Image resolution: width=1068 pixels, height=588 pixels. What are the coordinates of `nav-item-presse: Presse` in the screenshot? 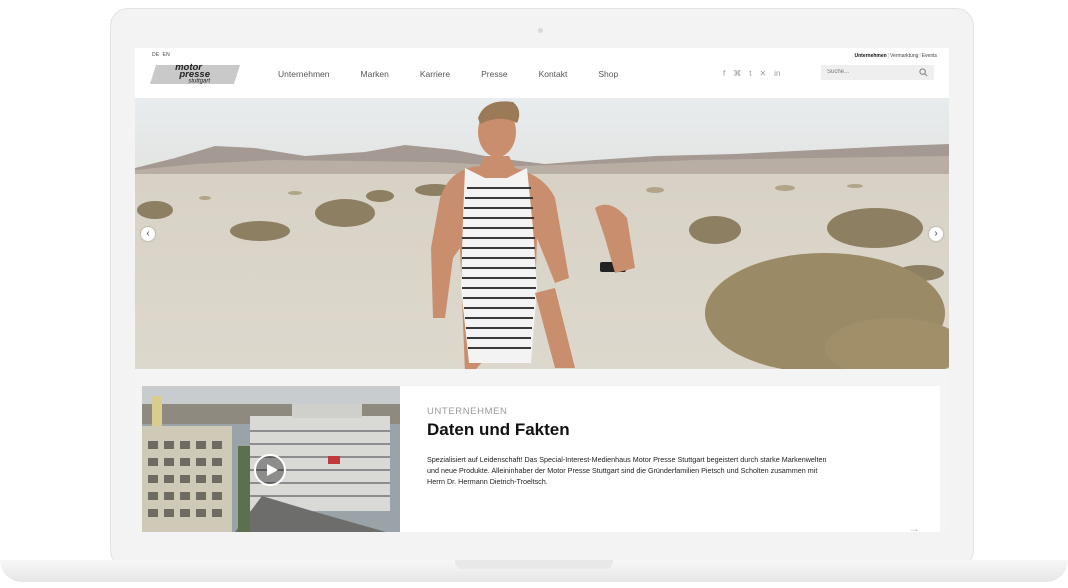 It's located at (494, 74).